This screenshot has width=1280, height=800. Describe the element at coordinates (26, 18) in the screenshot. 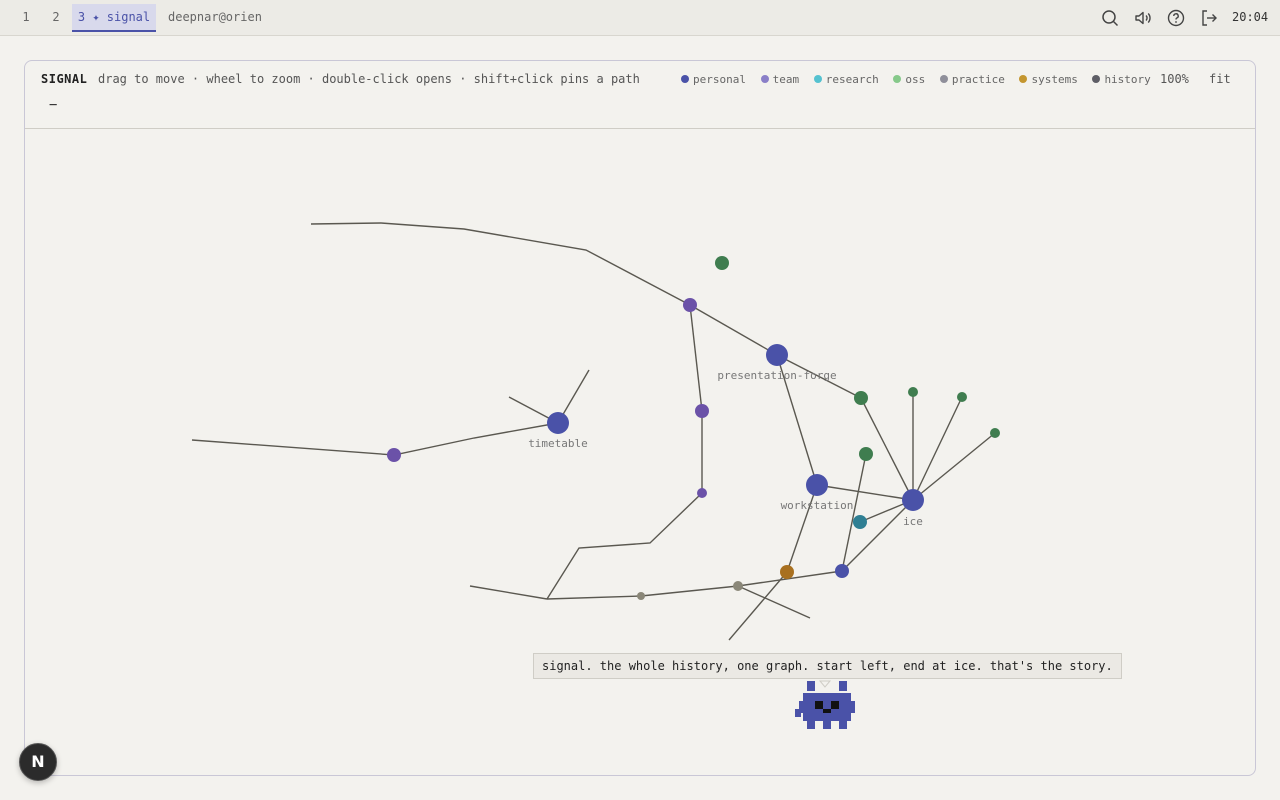

I see `workspace-1: 1` at that location.